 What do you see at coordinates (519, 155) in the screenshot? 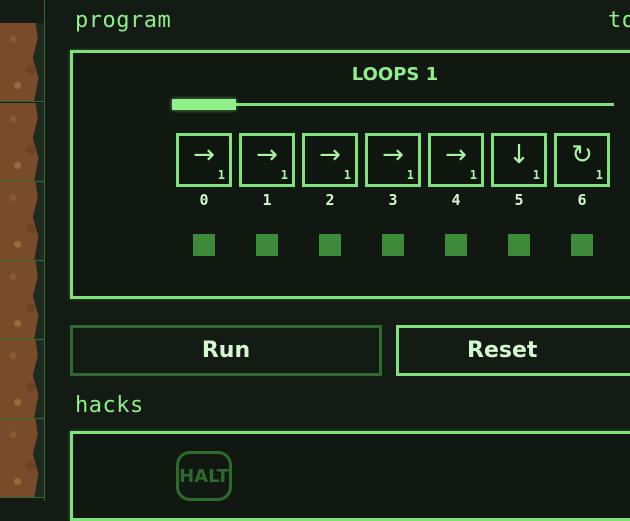
I see `arrow-down-icon: ↓` at bounding box center [519, 155].